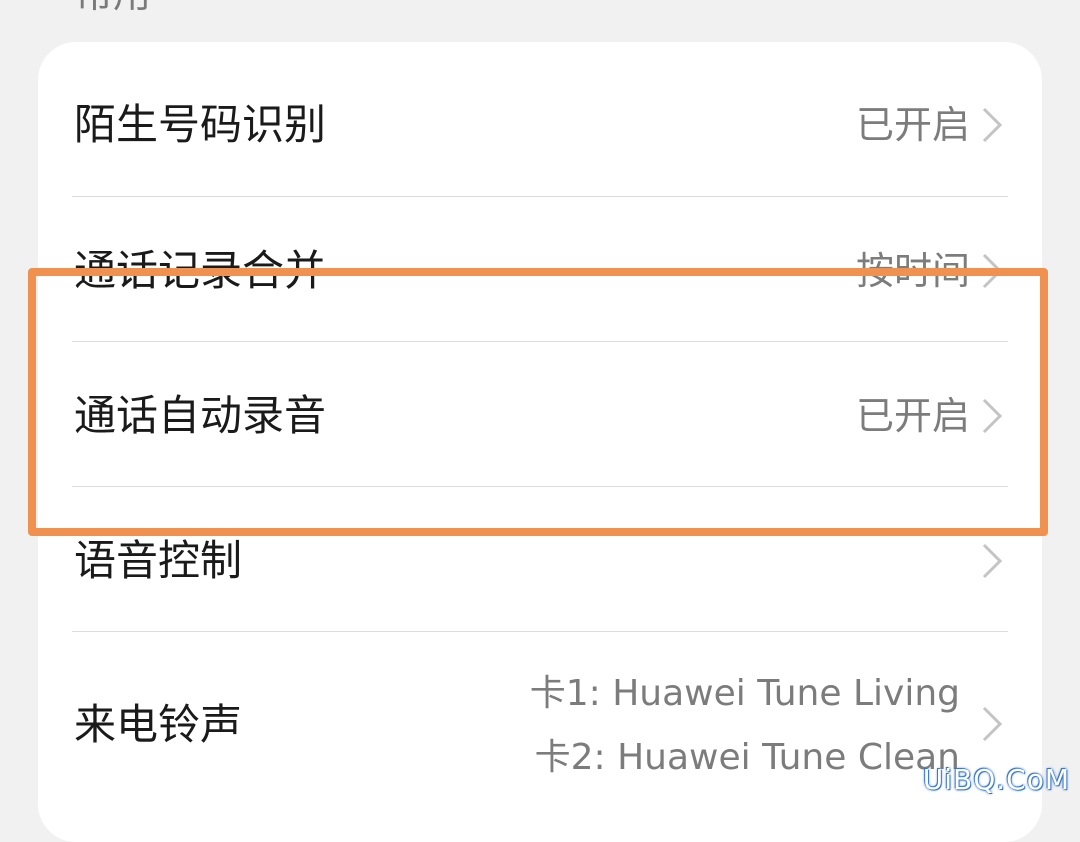 This screenshot has width=1080, height=842. I want to click on row-label: 通话自动录音, so click(200, 415).